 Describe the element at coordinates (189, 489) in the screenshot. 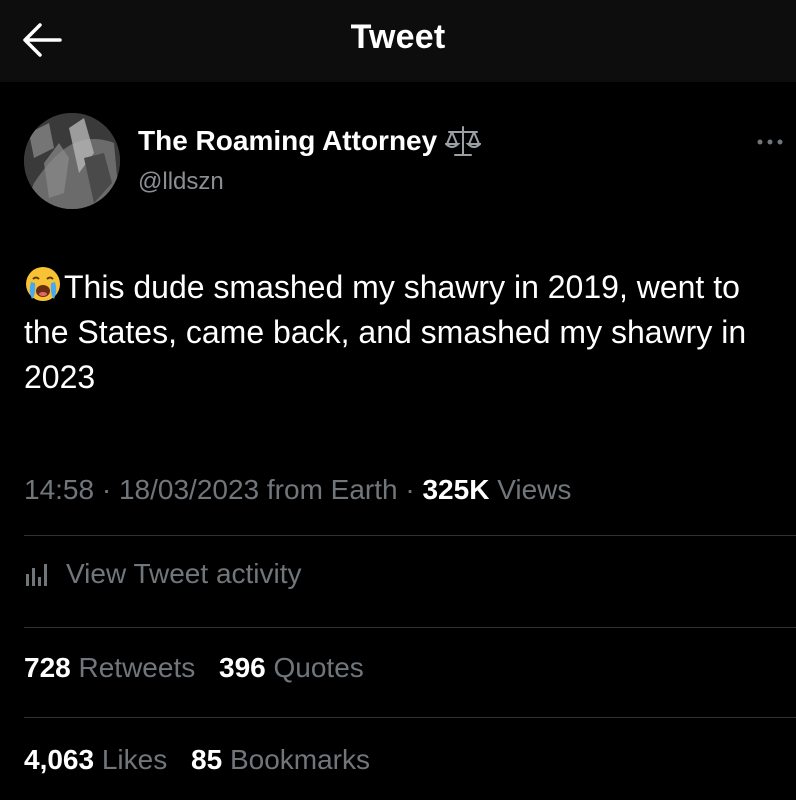

I see `tweet-date: 18/03/2023` at that location.